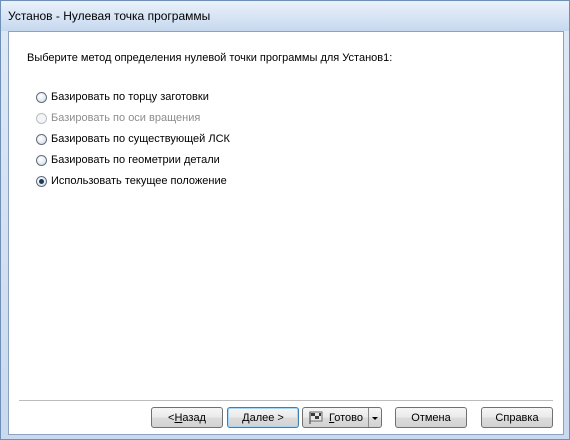  I want to click on finish-label: отово, so click(348, 417).